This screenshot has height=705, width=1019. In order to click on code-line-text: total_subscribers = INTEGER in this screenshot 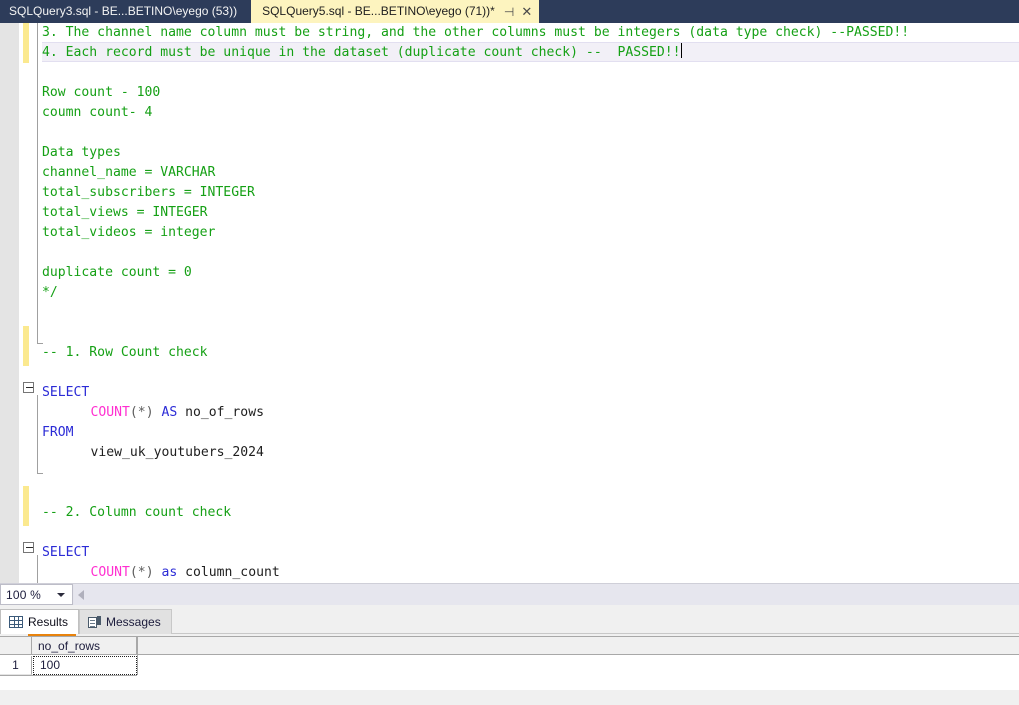, I will do `click(148, 192)`.